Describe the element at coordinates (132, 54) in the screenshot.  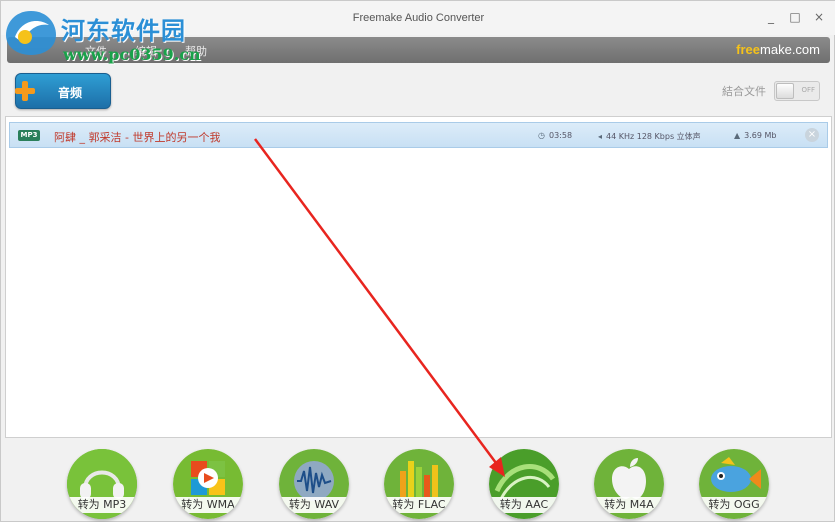
I see `watermark-url: www.pc0359.cn` at that location.